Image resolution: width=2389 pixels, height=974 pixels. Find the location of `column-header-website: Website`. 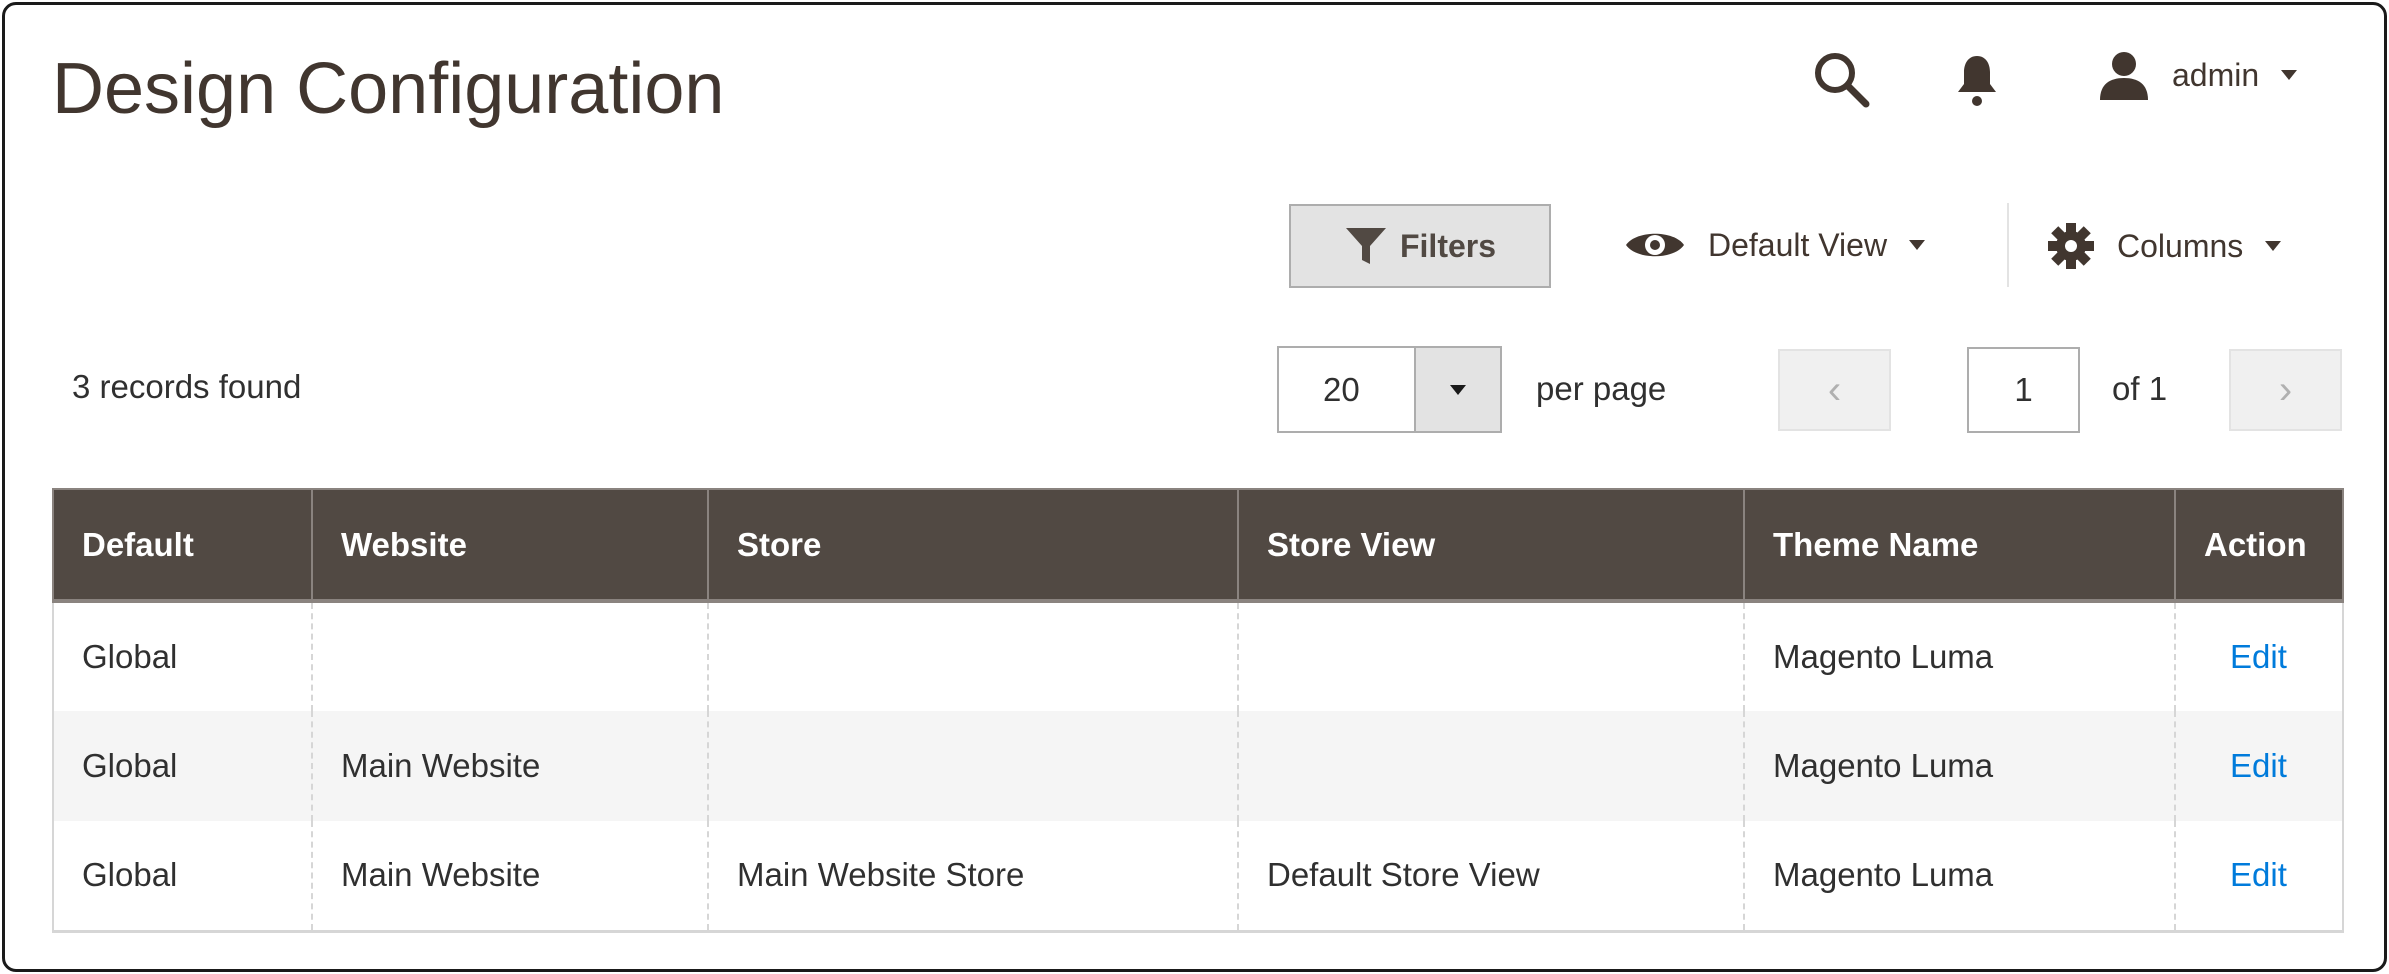

column-header-website: Website is located at coordinates (510, 545).